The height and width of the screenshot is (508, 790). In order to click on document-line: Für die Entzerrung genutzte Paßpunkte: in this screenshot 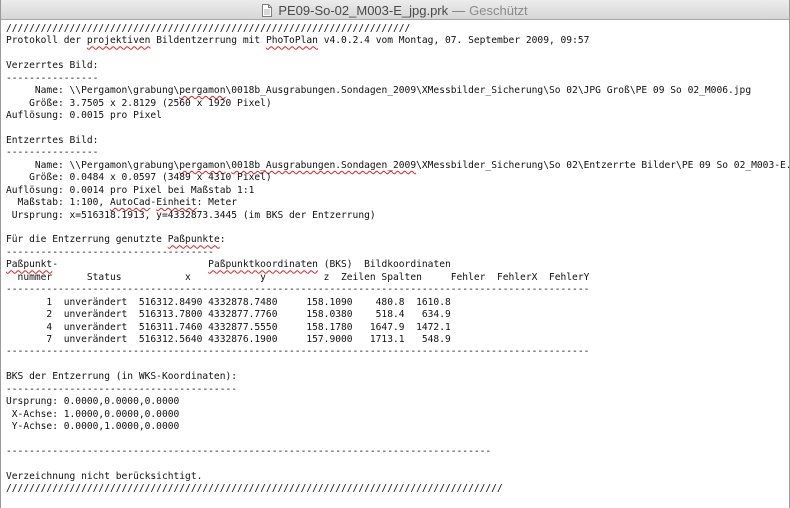, I will do `click(397, 240)`.